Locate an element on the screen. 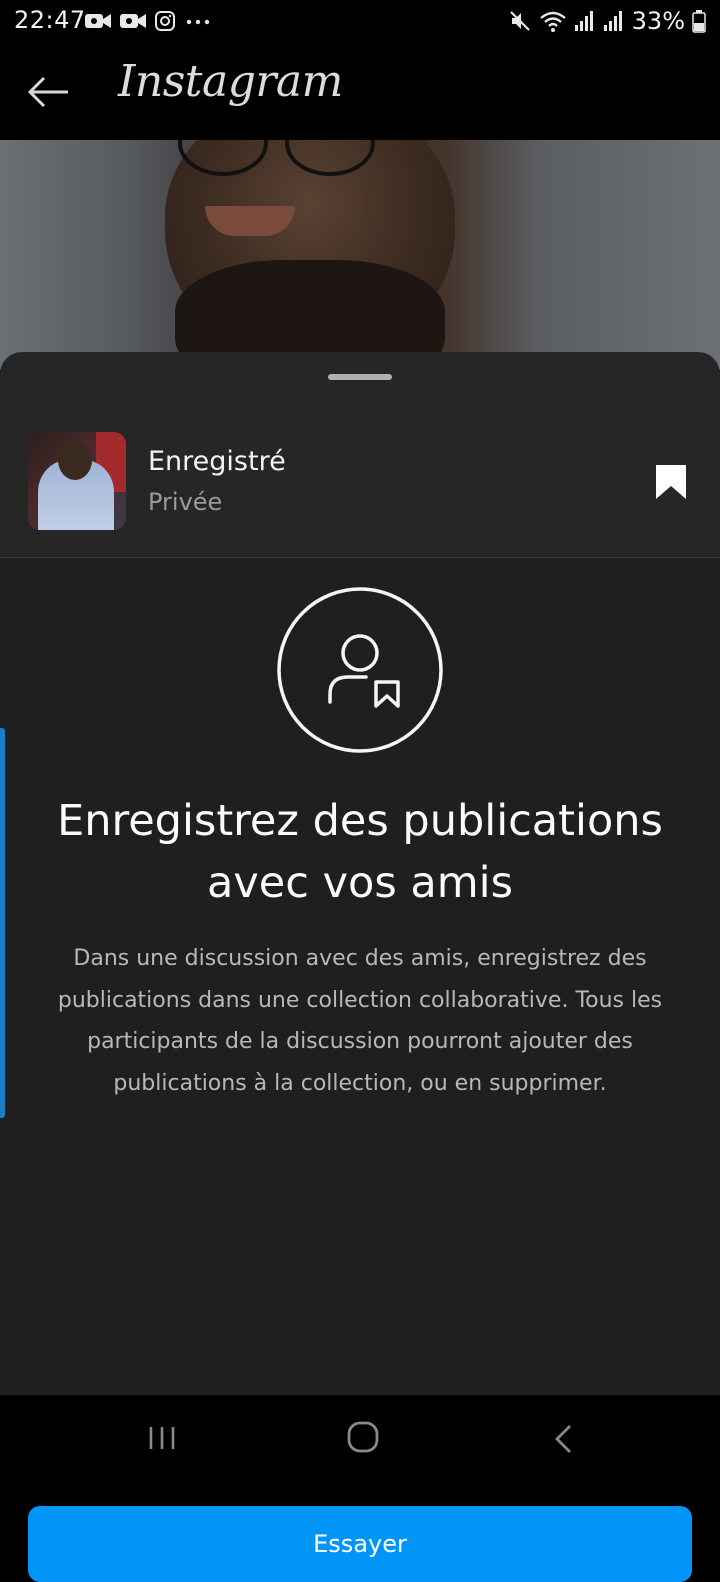 The image size is (720, 1582). app-title: Instagram is located at coordinates (230, 81).